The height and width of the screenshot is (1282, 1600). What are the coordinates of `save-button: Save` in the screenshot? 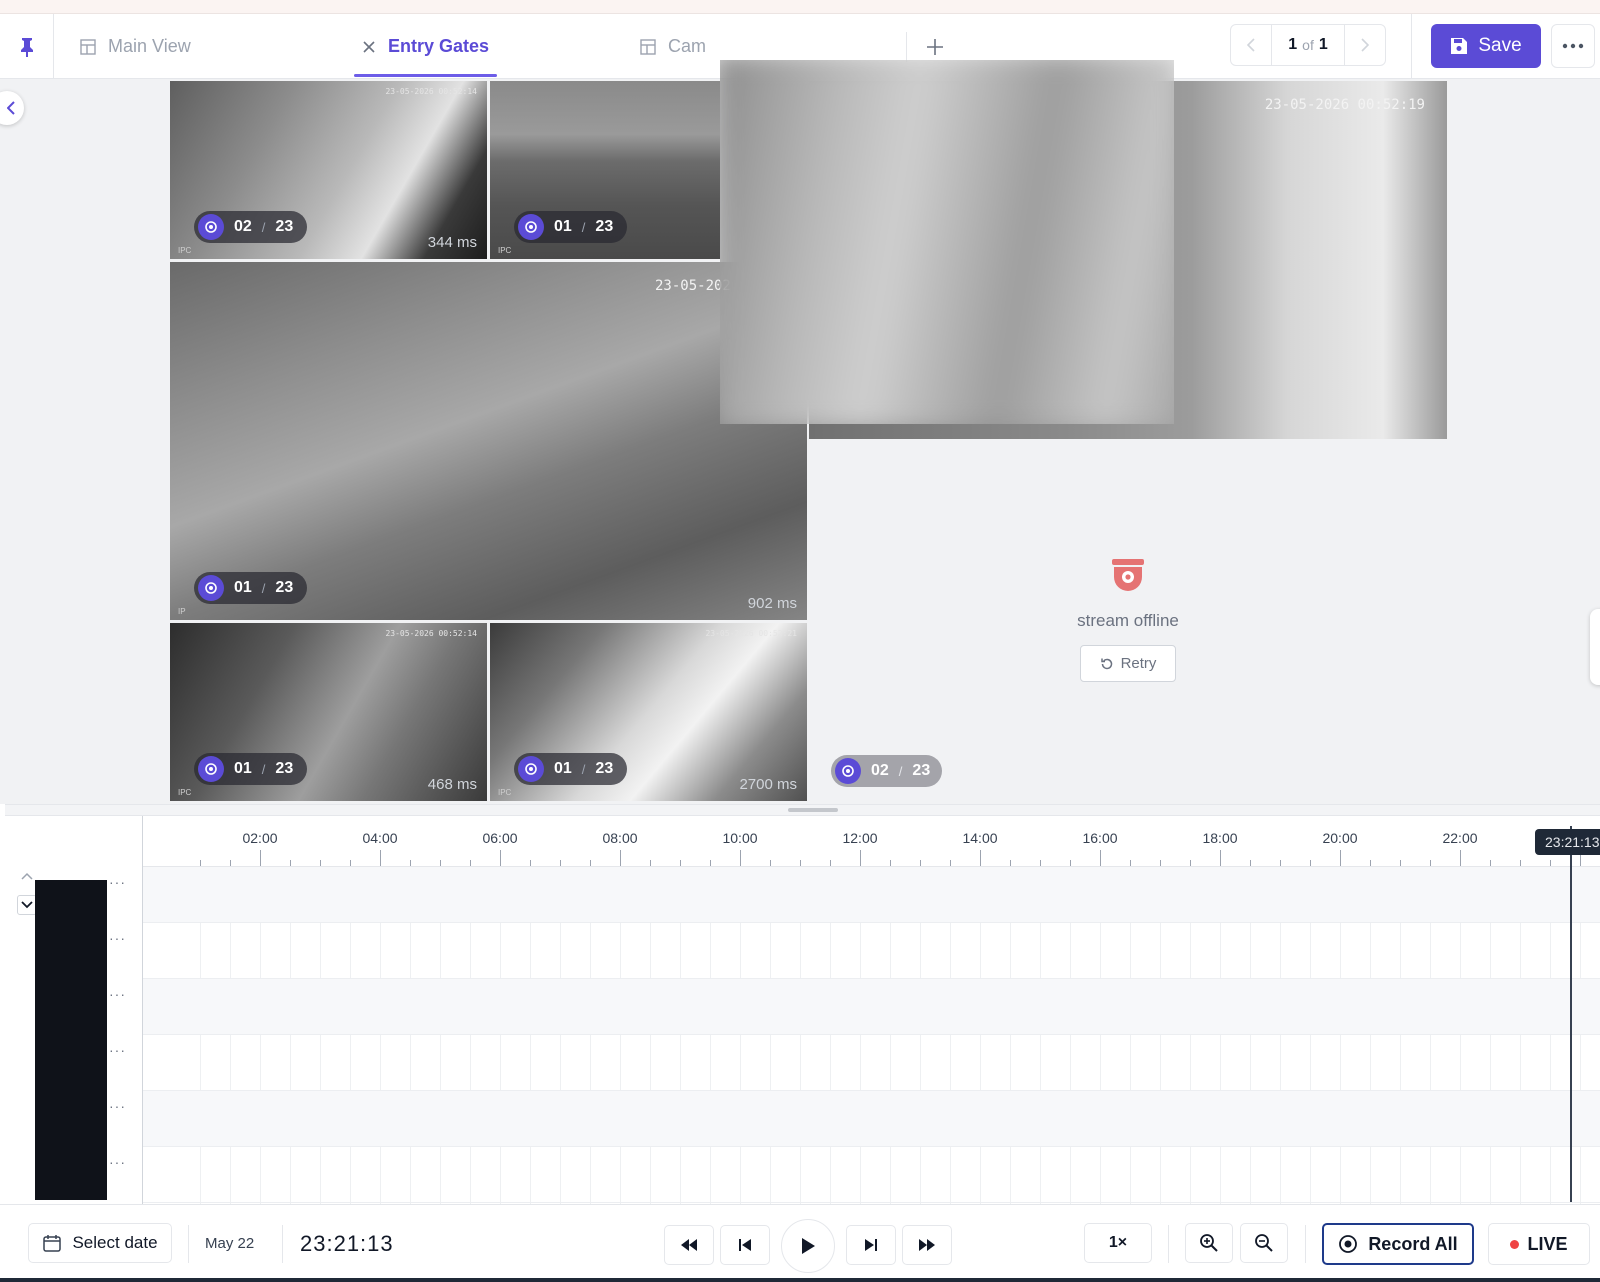 It's located at (1486, 46).